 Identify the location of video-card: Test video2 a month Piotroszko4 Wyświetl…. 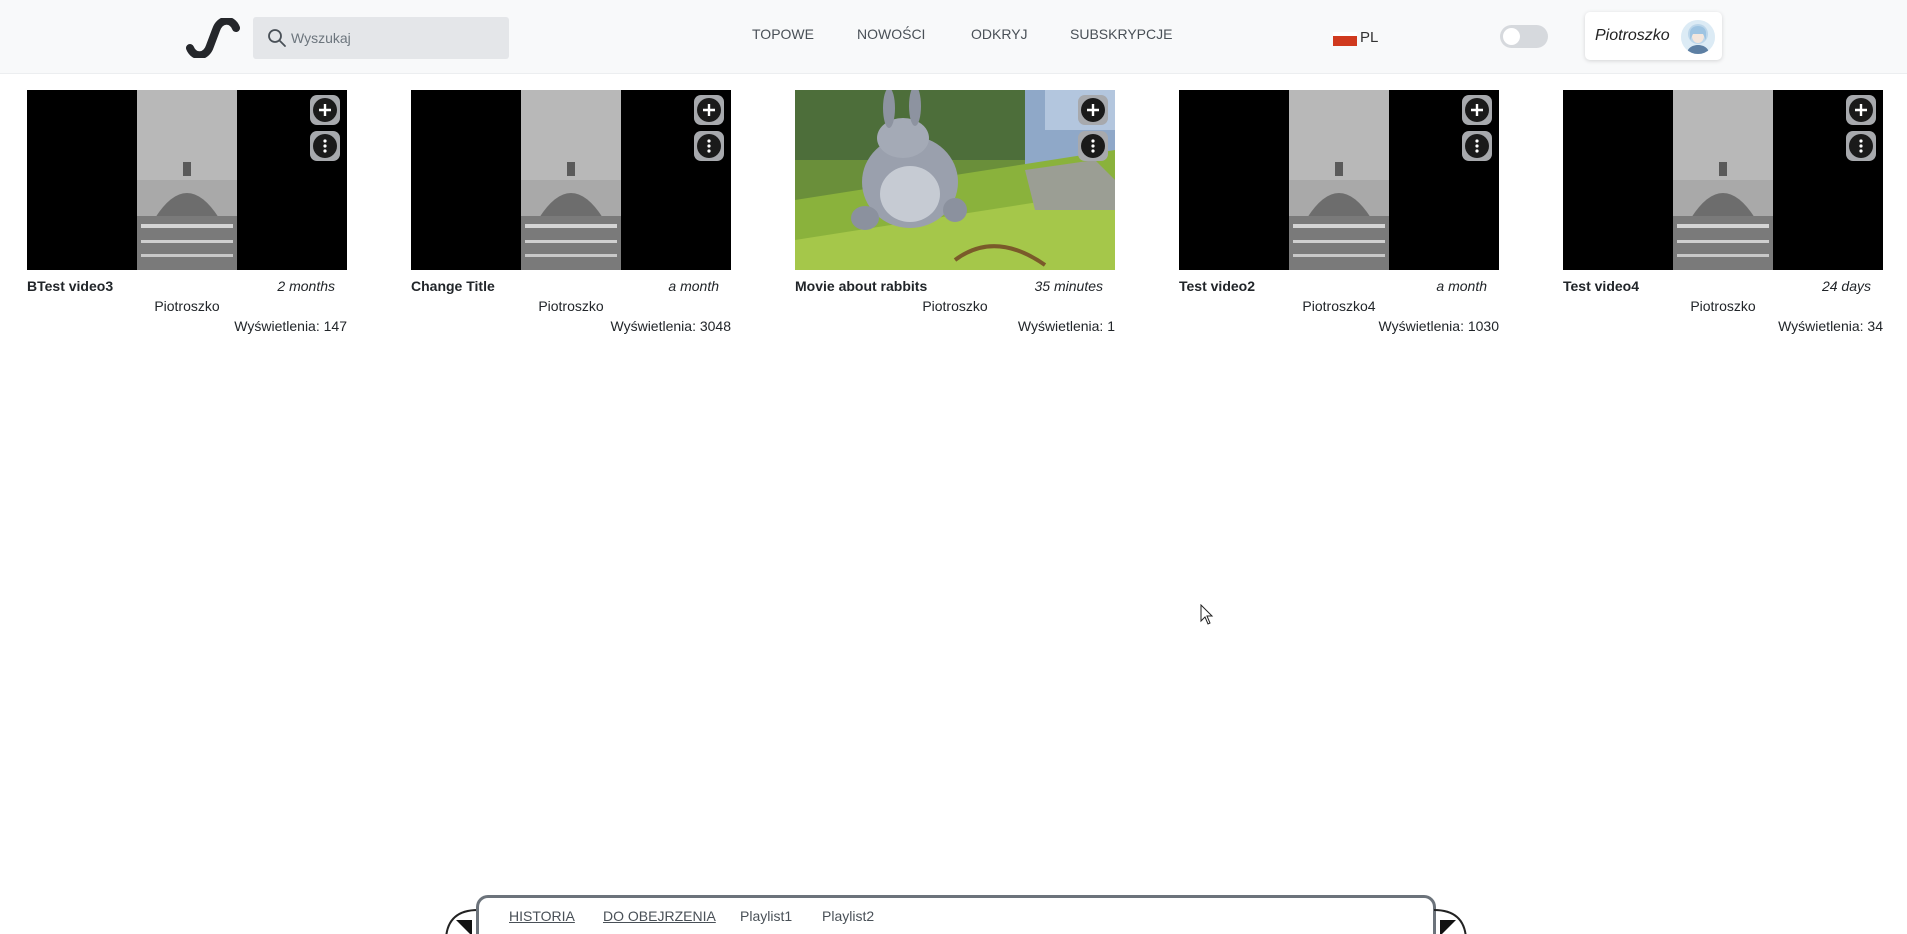
(1339, 215).